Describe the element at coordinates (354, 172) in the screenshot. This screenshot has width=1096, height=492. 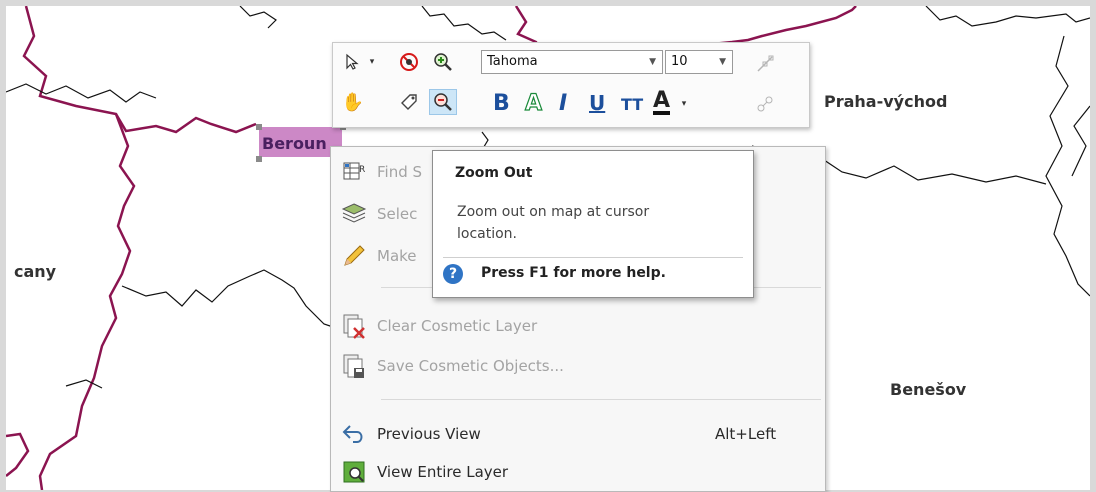
I see `find-selection-icon: R` at that location.